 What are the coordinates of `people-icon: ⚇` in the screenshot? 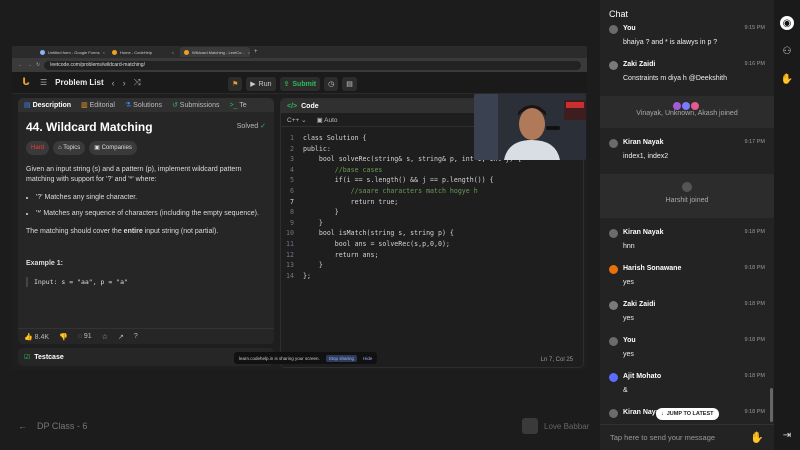 It's located at (787, 51).